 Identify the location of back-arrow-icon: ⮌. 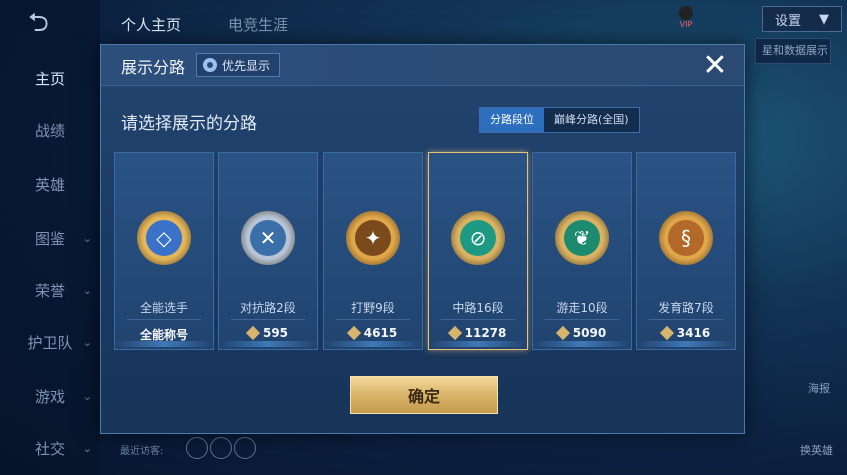
(50, 23).